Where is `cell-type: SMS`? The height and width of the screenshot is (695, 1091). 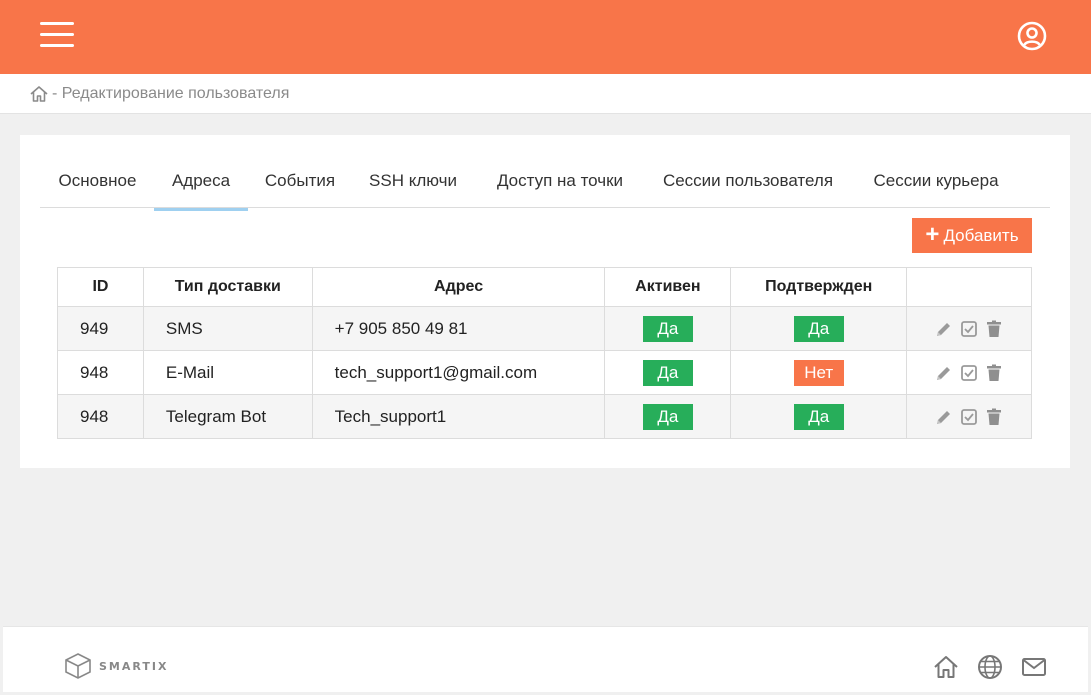 cell-type: SMS is located at coordinates (227, 328).